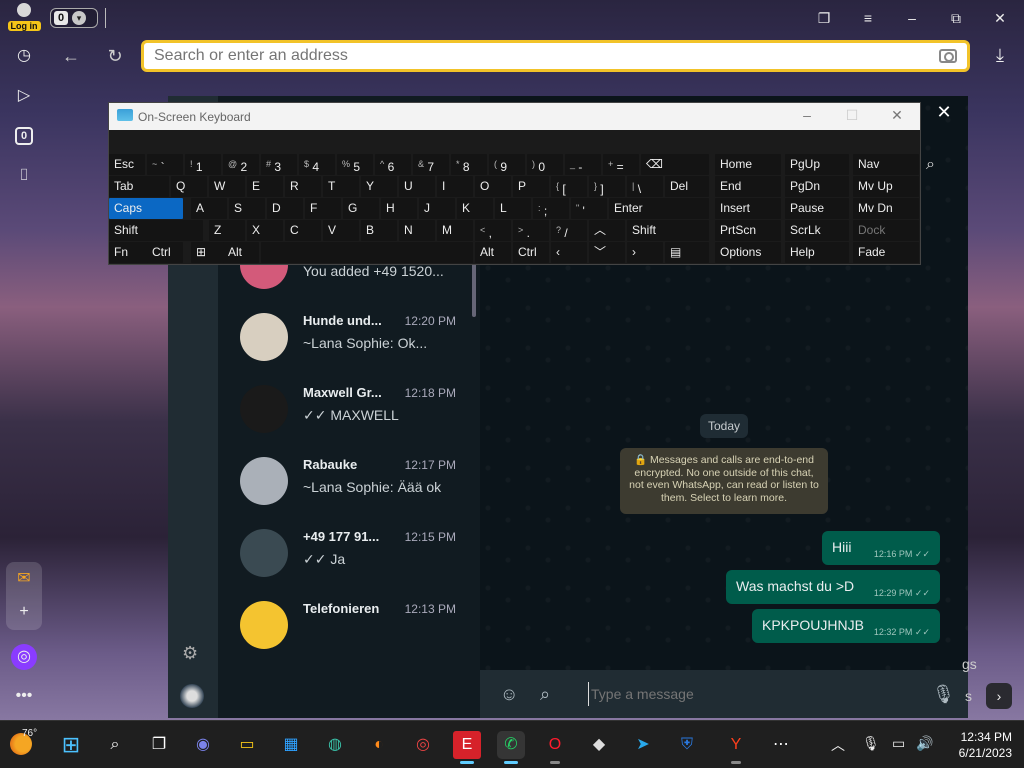  Describe the element at coordinates (367, 252) in the screenshot. I see `osk-key` at that location.